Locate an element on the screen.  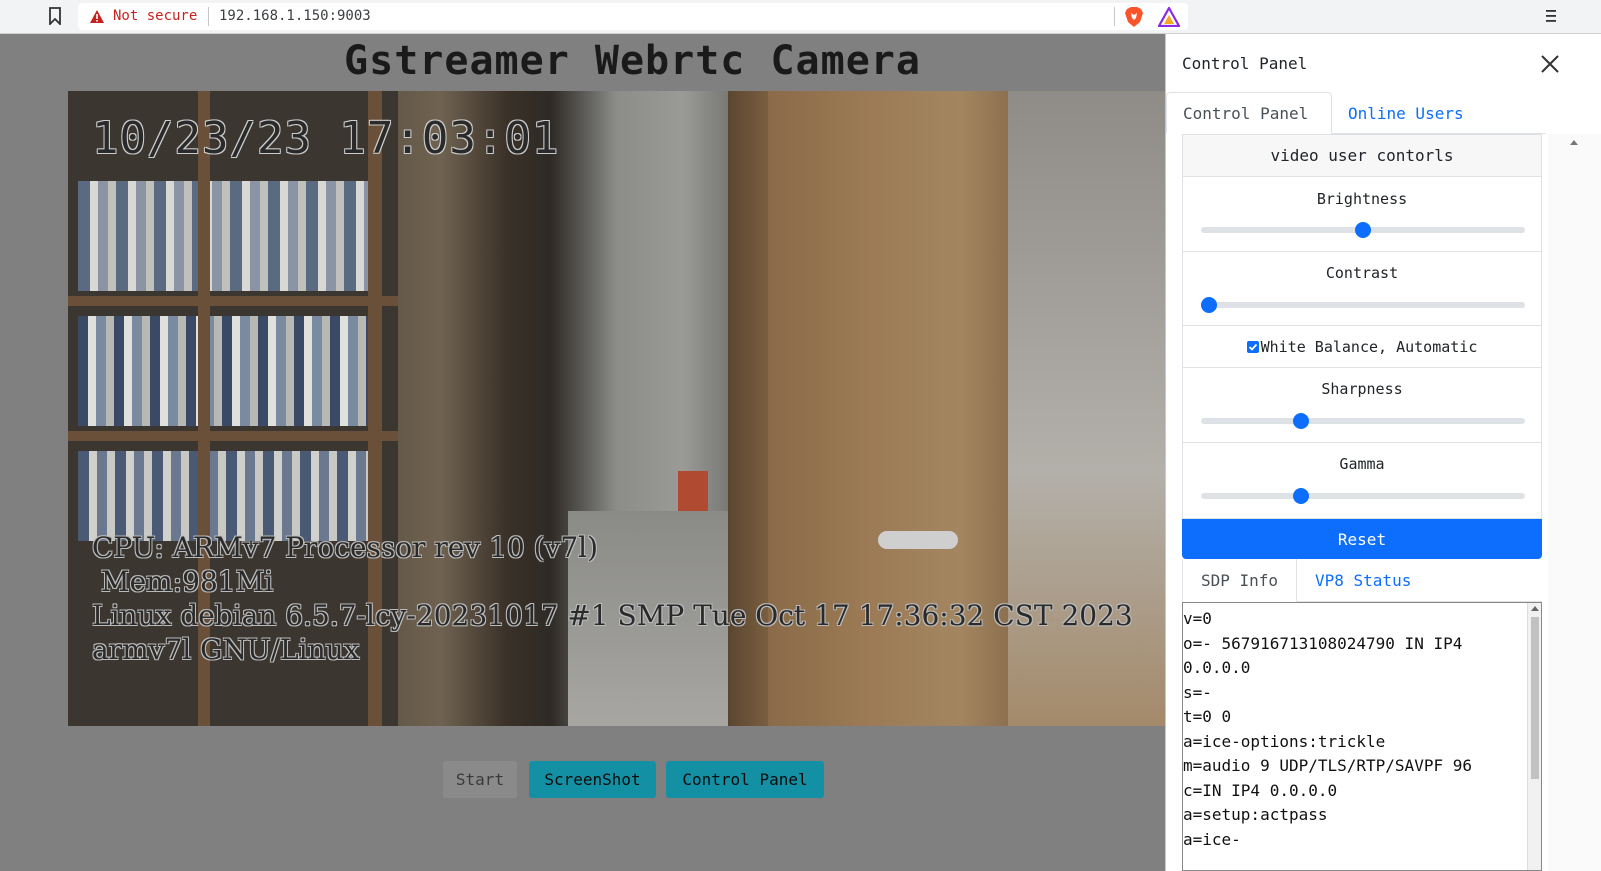
tab-control-panel: Control Panel is located at coordinates (1249, 113).